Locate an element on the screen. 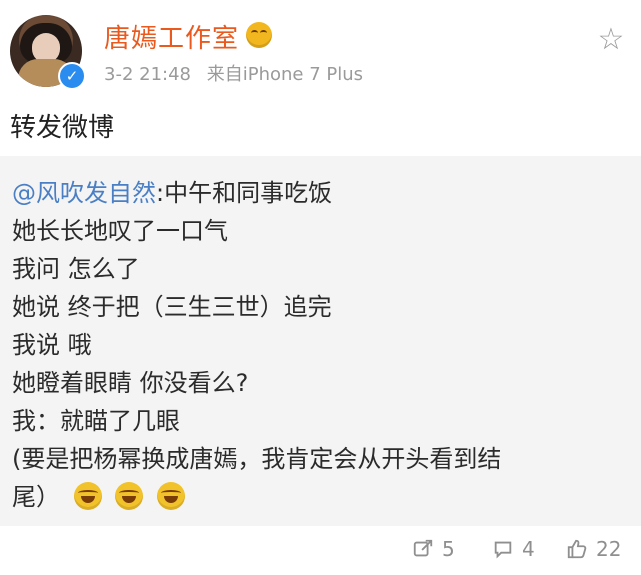  repost-line: 我说 哦 is located at coordinates (52, 345).